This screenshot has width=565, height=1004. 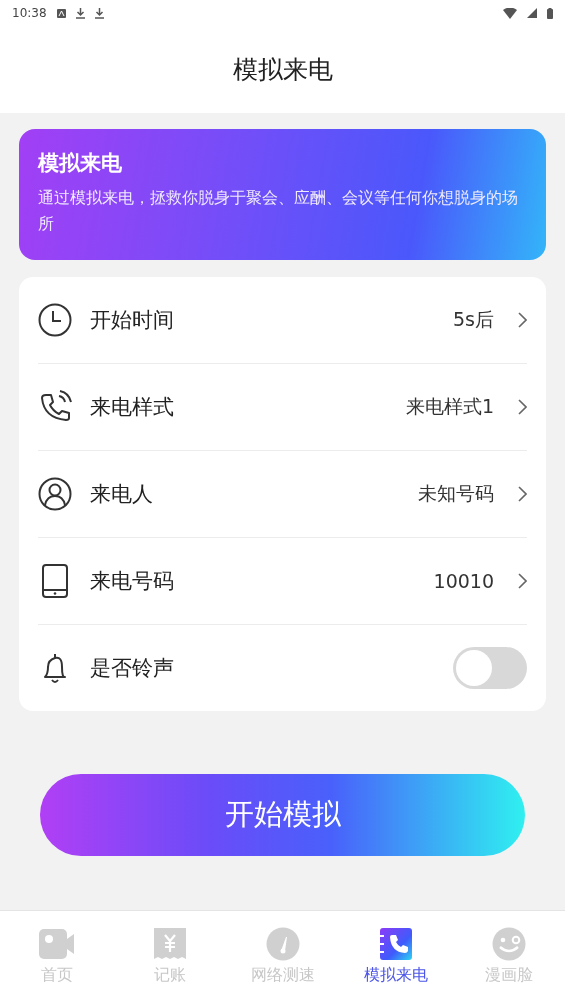 What do you see at coordinates (278, 211) in the screenshot?
I see `banner-description: 通过模拟来电，拯救你脱身于聚会、应酬、会议等任何你想脱身的场所` at bounding box center [278, 211].